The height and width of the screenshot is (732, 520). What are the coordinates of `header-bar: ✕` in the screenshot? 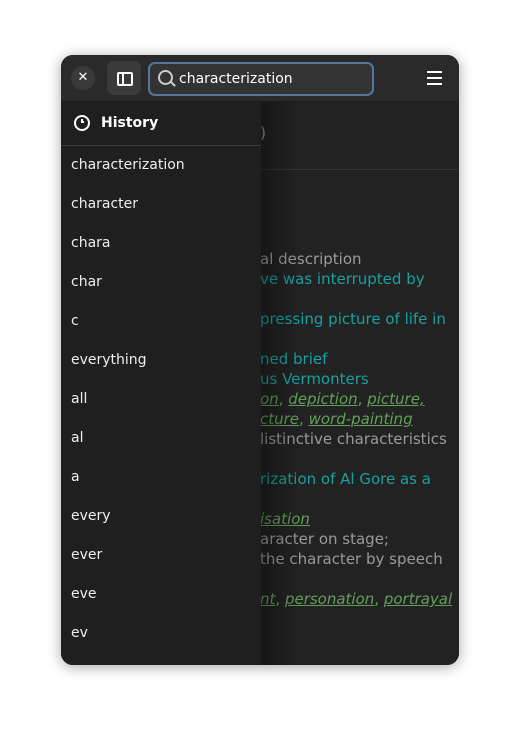 It's located at (260, 78).